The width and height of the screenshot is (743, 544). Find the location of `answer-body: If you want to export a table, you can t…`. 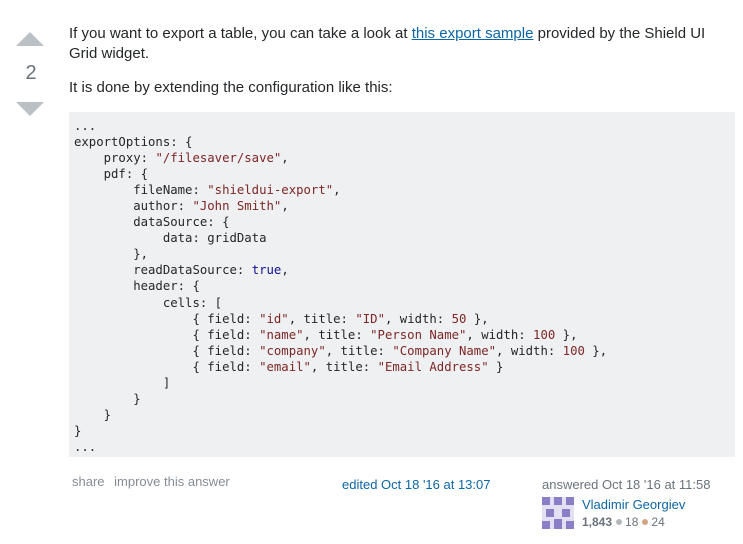

answer-body: If you want to export a table, you can t… is located at coordinates (403, 61).